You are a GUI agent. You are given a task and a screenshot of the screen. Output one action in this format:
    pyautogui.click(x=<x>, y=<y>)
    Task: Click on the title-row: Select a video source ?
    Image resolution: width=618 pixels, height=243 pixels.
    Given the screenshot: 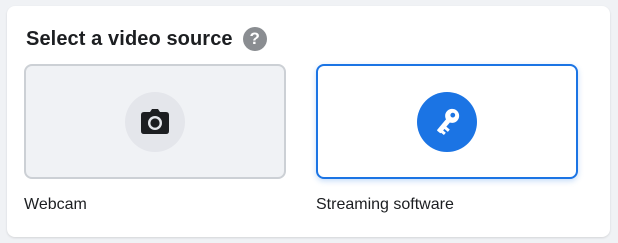 What is the action you would take?
    pyautogui.click(x=146, y=39)
    